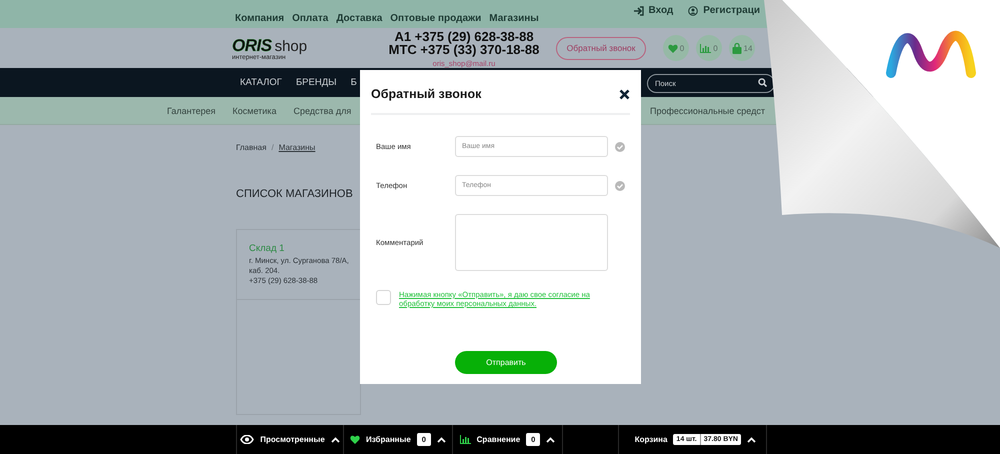 This screenshot has height=454, width=1000. Describe the element at coordinates (737, 48) in the screenshot. I see `bag-icon` at that location.